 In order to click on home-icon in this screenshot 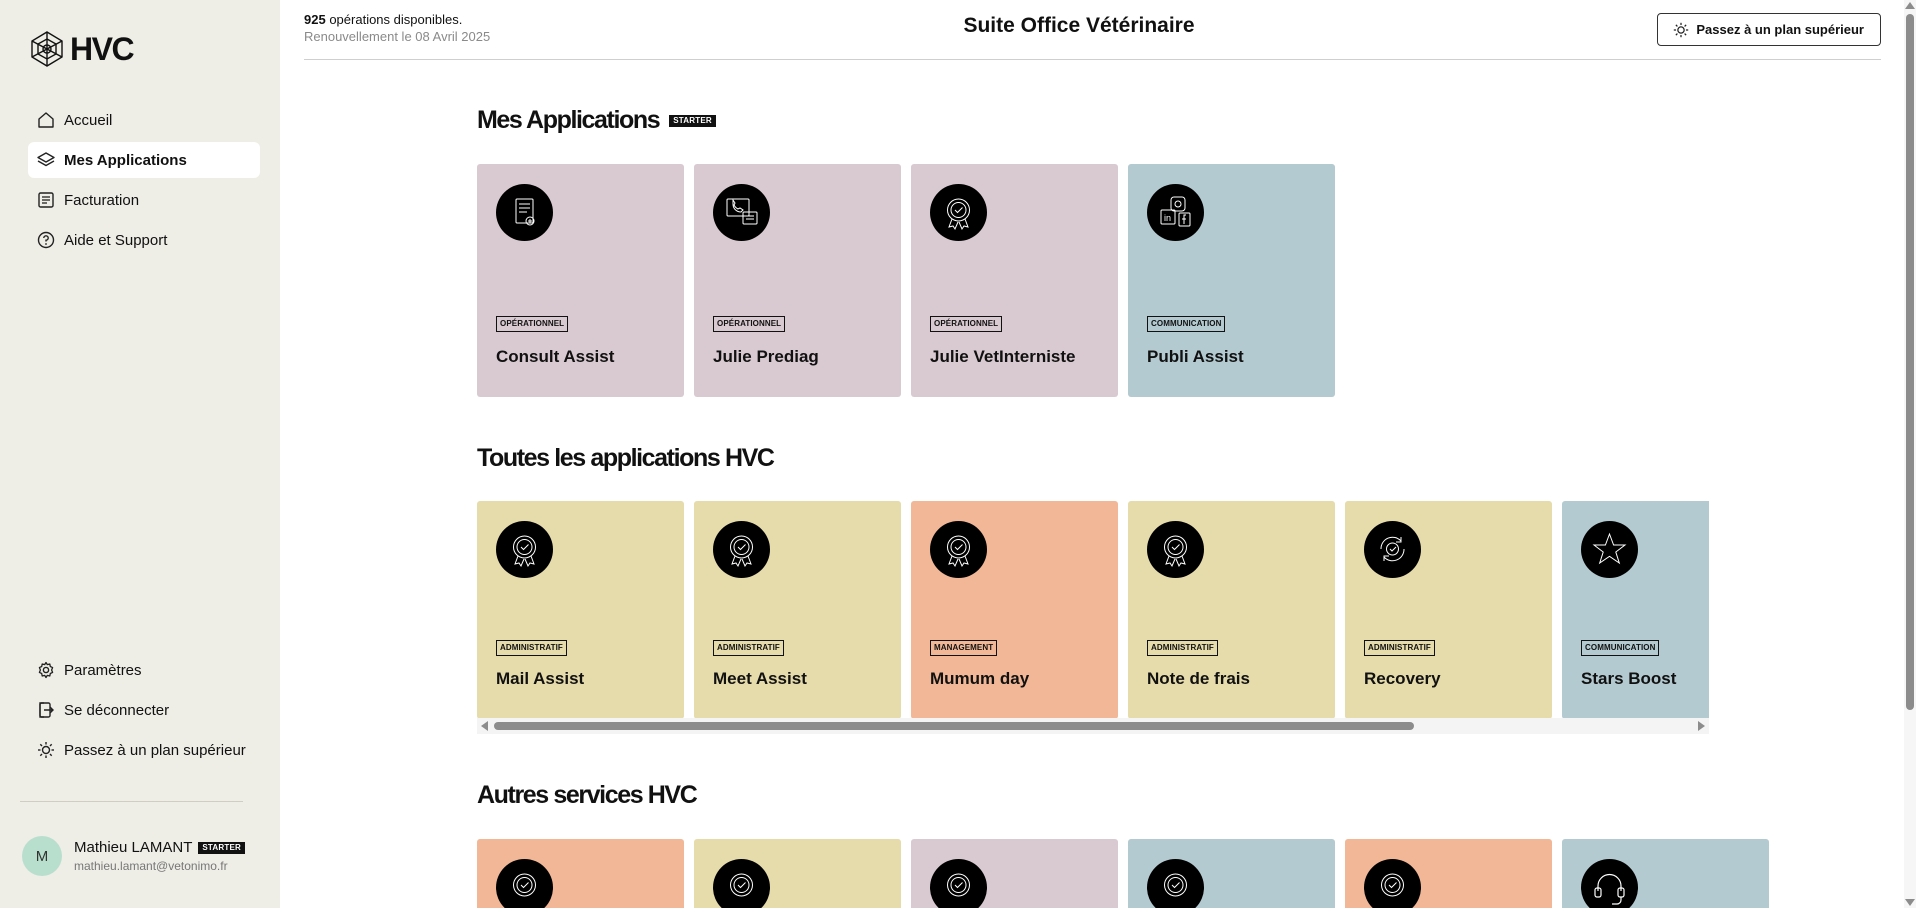, I will do `click(46, 120)`.